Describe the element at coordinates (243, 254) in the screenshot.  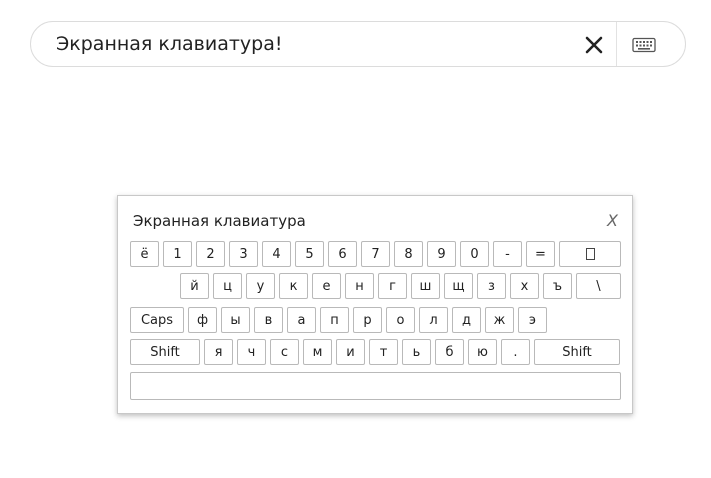
I see `key: 3` at that location.